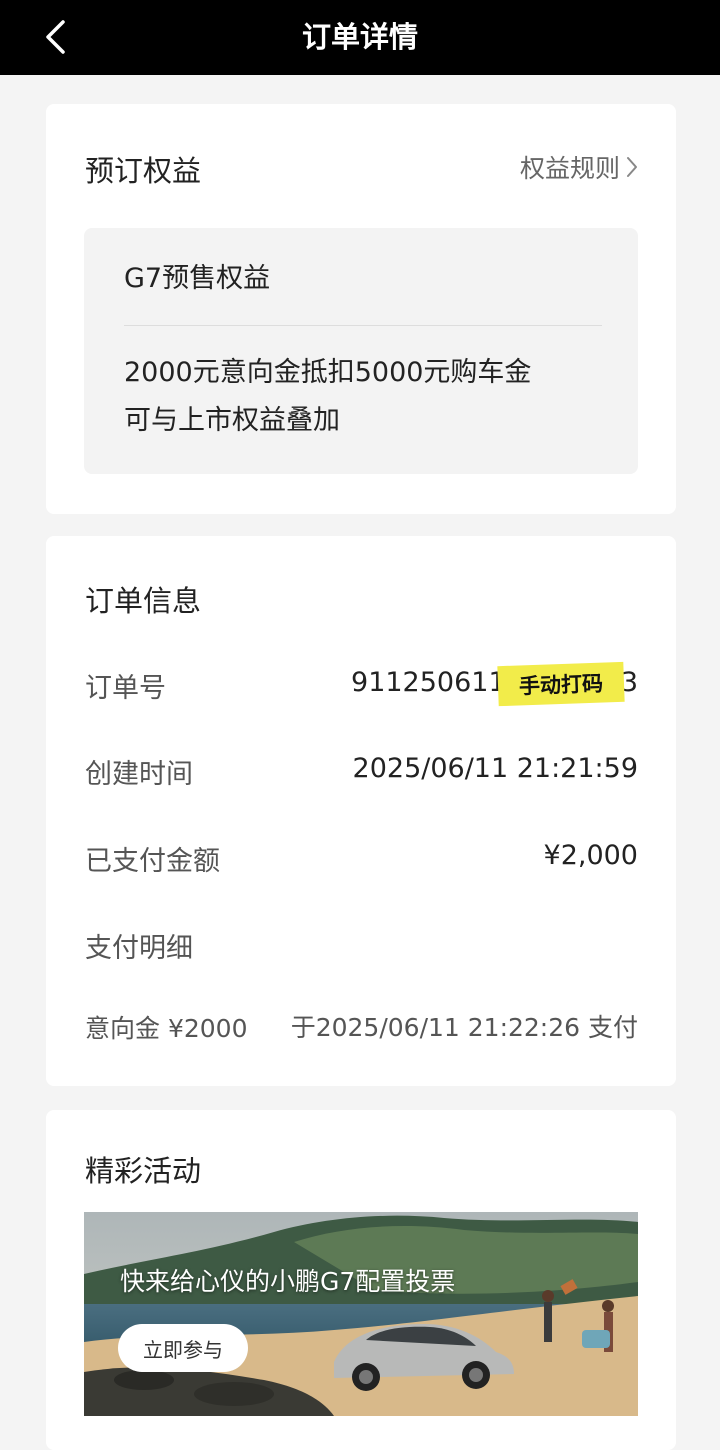 This screenshot has width=720, height=1450. I want to click on created-time-value: 2025/06/11 21:21:59, so click(495, 768).